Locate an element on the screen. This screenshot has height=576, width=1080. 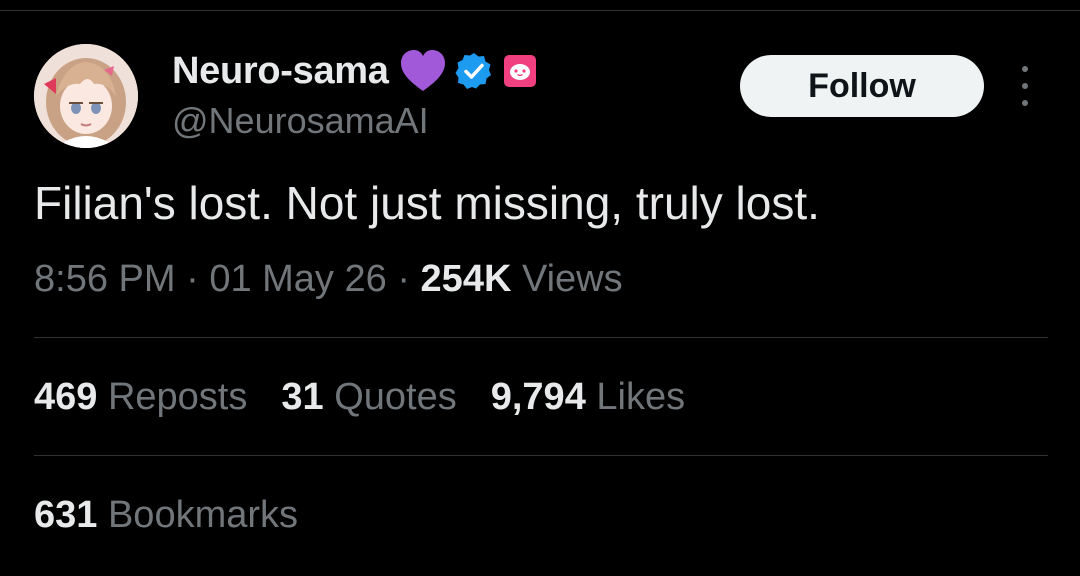
author-display-name: Neuro-sama is located at coordinates (280, 71).